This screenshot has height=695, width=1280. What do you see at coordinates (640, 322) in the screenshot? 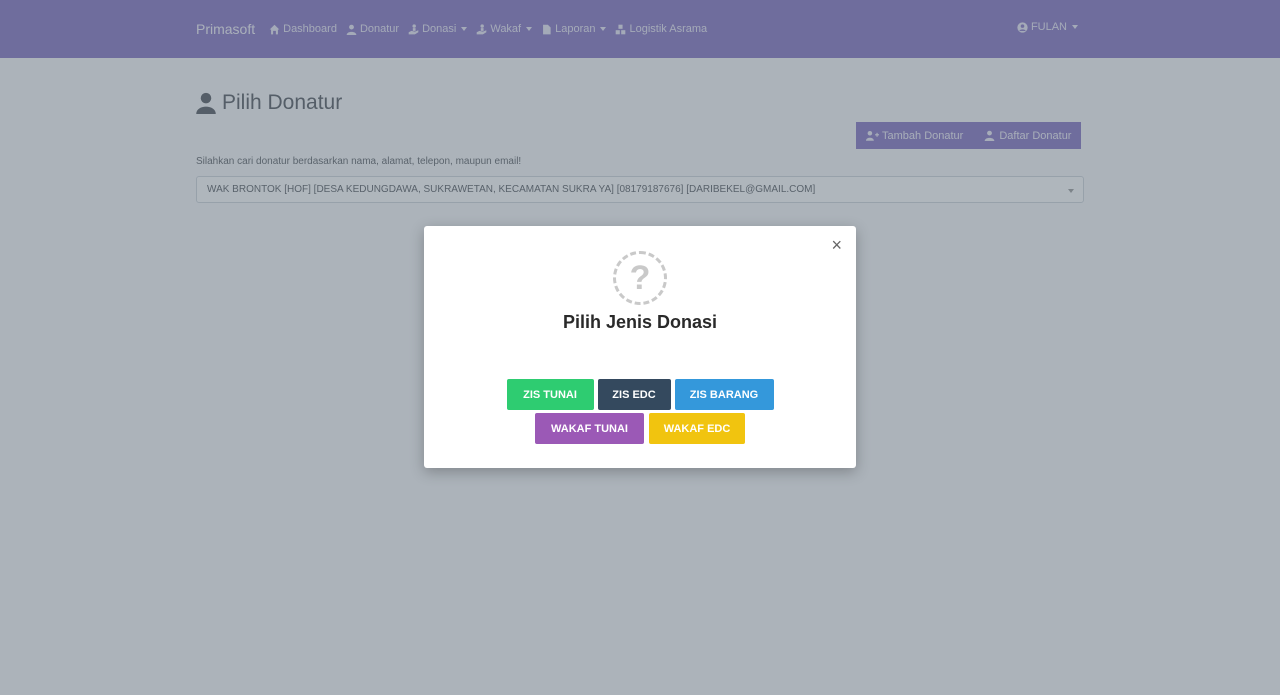
I see `modal-title: Pilih Jenis Donasi` at bounding box center [640, 322].